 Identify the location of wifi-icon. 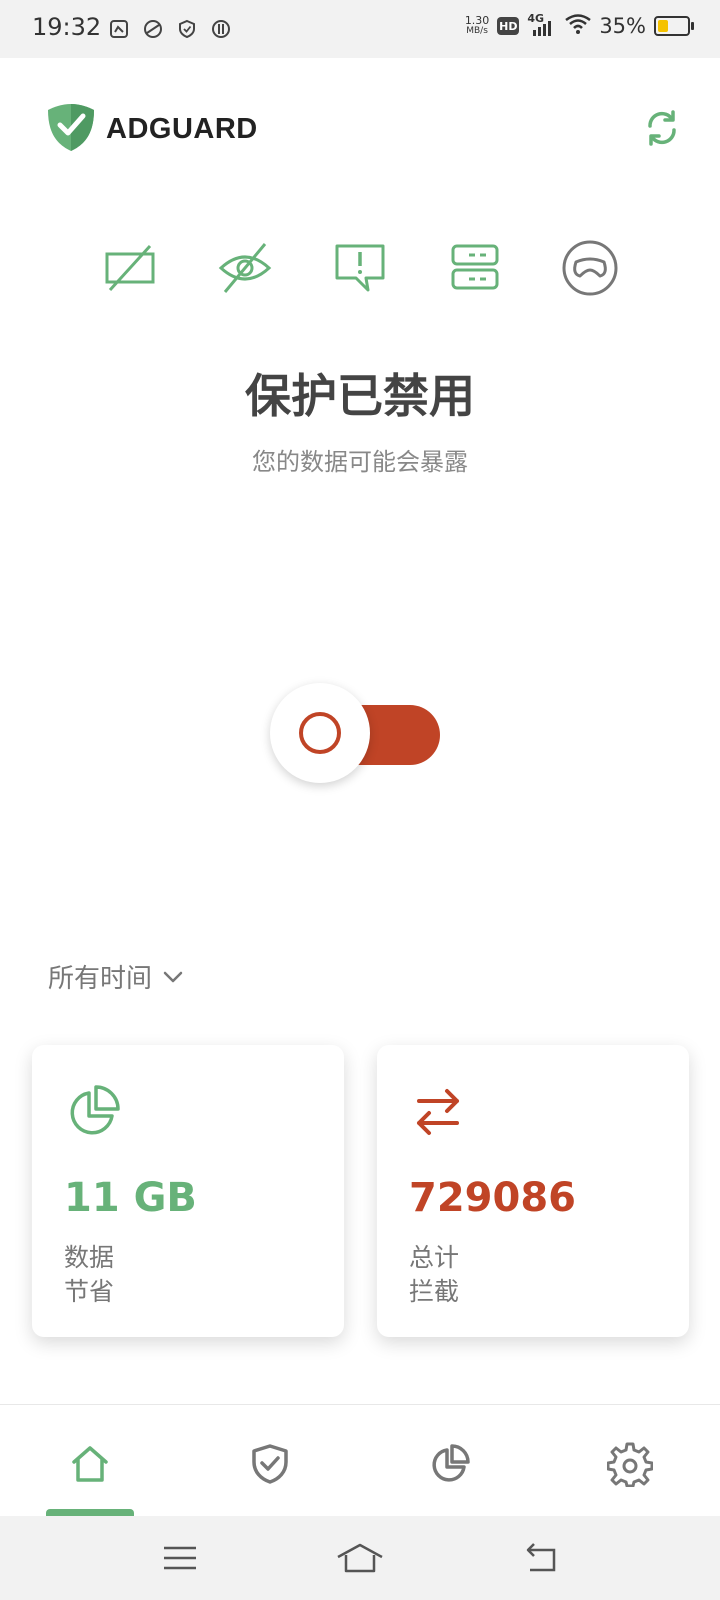
(578, 26).